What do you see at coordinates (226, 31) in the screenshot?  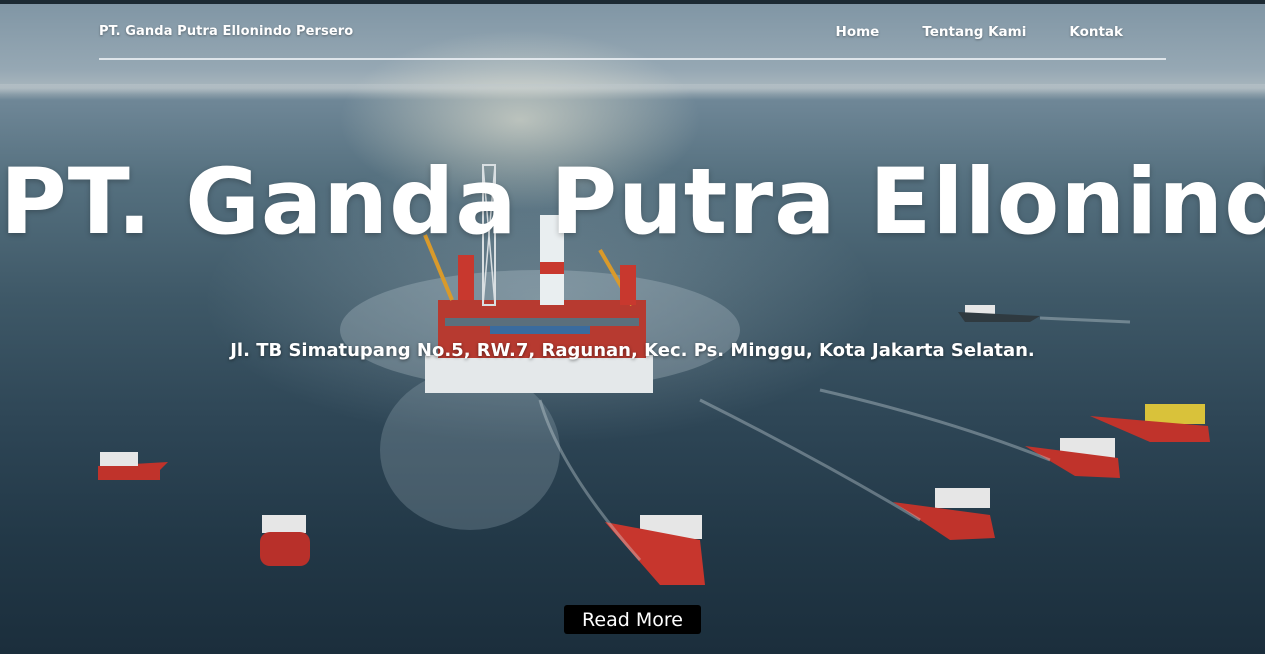 I see `brand-name: PT. Ganda Putra Ellonindo Persero` at bounding box center [226, 31].